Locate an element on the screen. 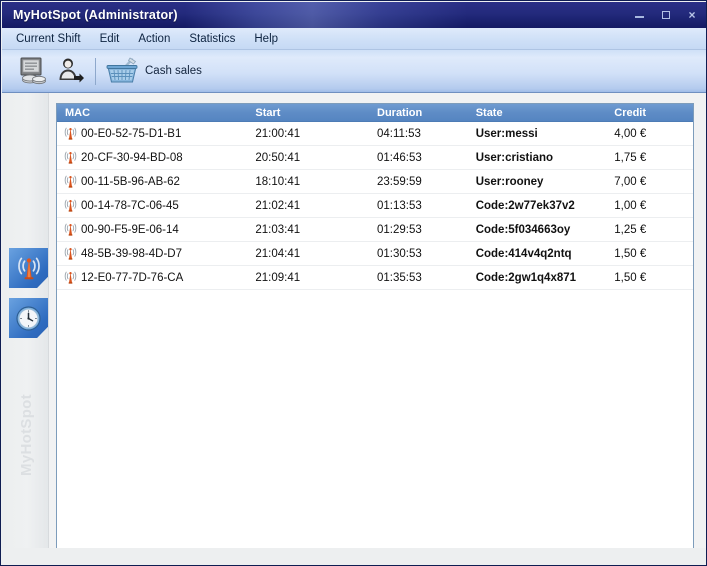  cell-duration: 01:29:53 is located at coordinates (399, 229).